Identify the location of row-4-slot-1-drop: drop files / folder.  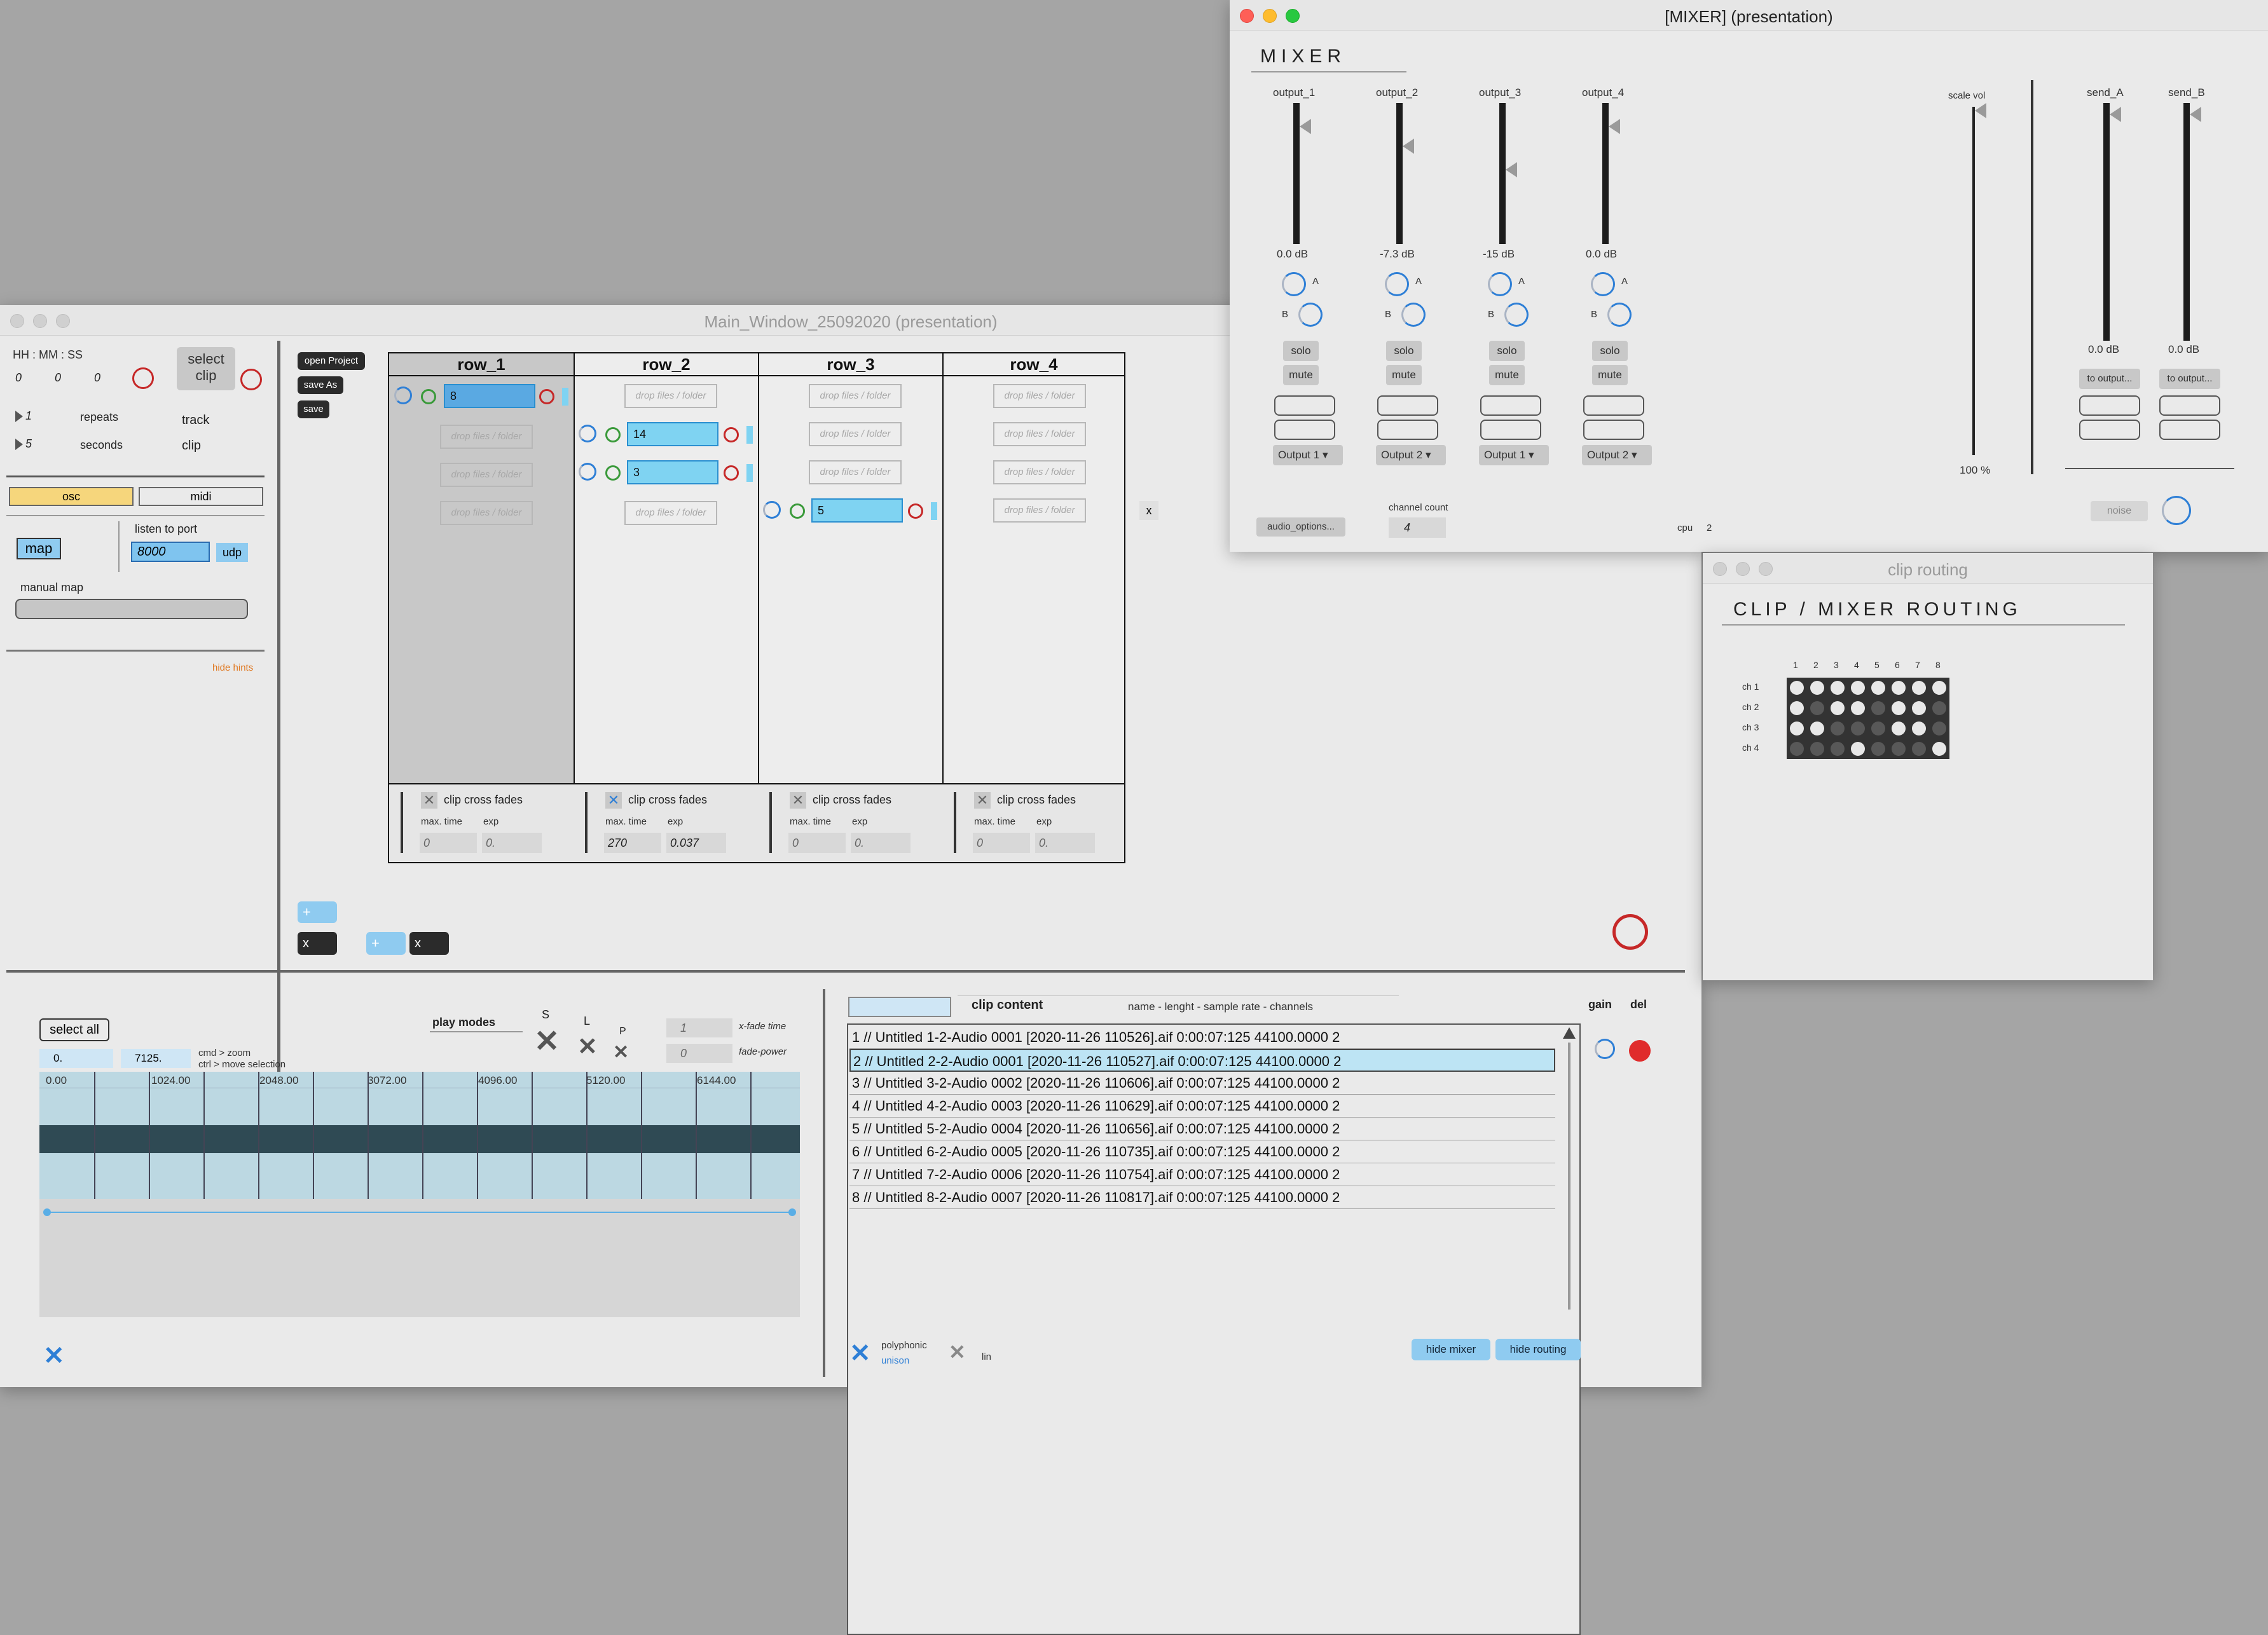
(1039, 396).